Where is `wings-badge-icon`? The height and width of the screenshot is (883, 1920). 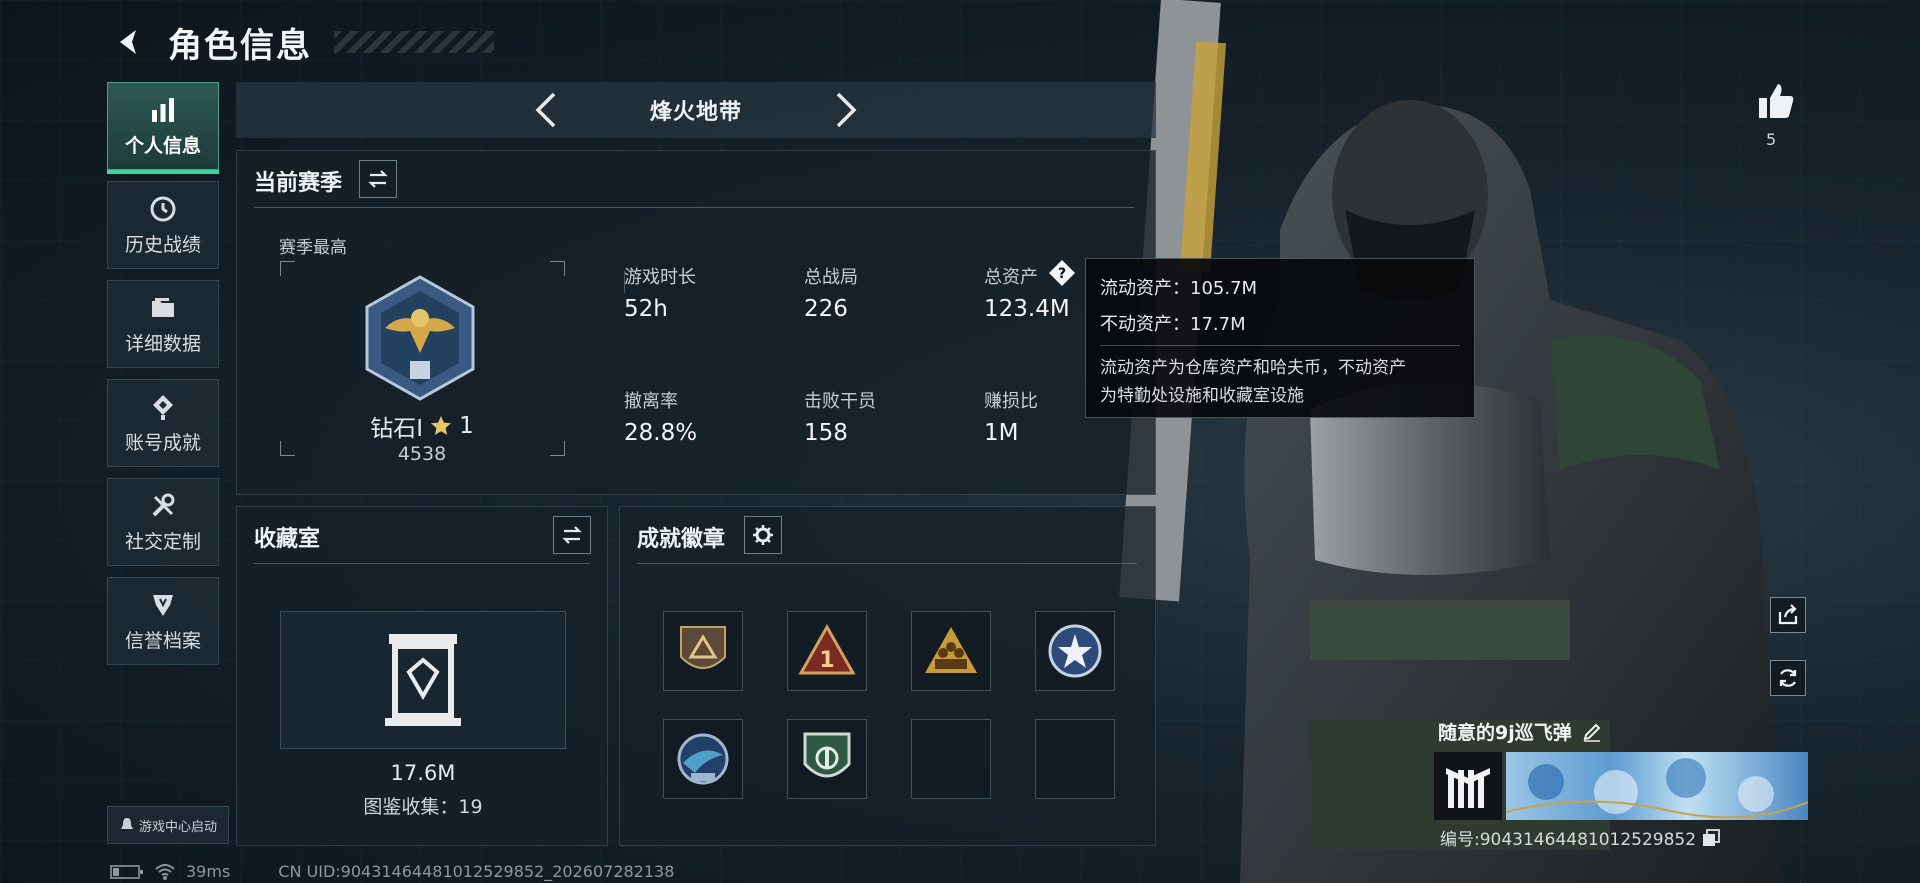
wings-badge-icon is located at coordinates (703, 759).